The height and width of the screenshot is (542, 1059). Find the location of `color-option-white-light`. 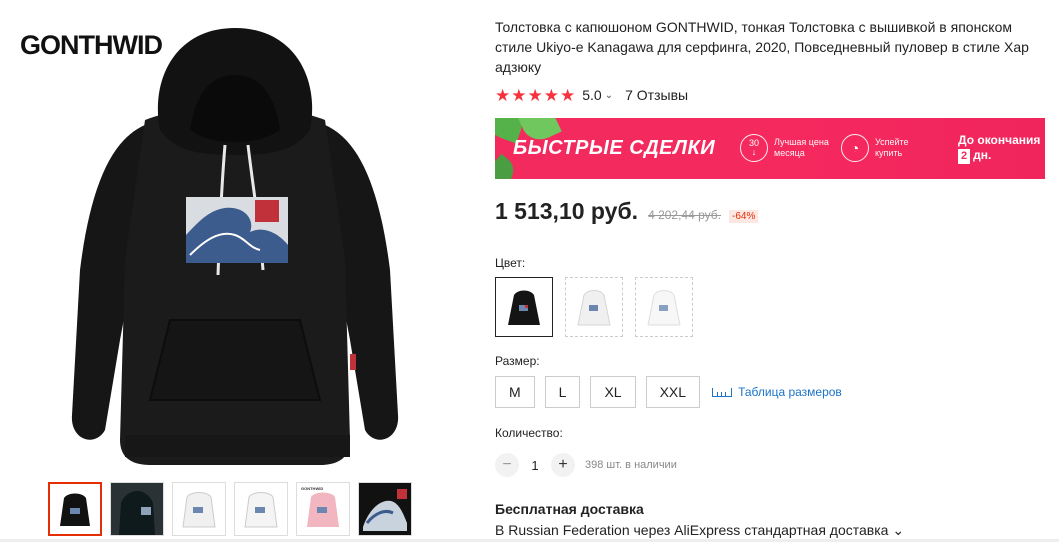

color-option-white-light is located at coordinates (664, 307).